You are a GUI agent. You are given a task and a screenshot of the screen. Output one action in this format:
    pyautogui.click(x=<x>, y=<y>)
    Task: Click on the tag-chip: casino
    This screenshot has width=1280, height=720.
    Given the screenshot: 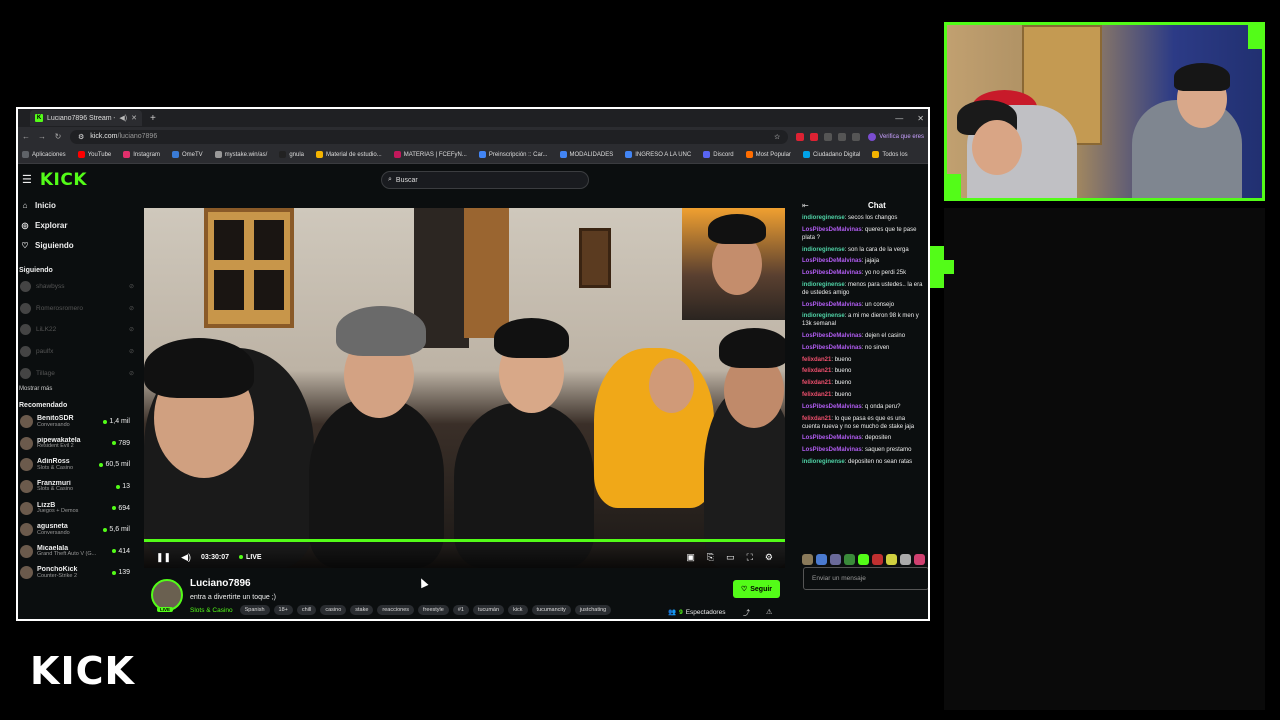 What is the action you would take?
    pyautogui.click(x=333, y=610)
    